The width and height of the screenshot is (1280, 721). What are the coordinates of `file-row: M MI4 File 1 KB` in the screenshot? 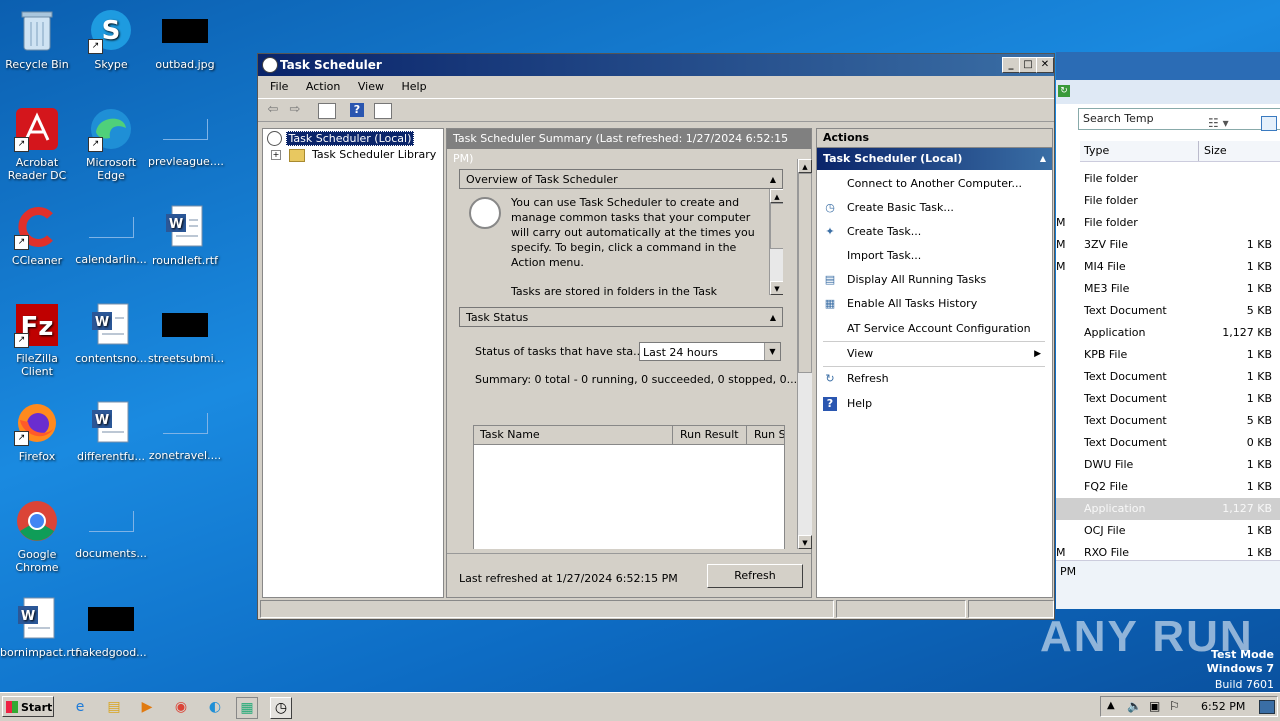 It's located at (1168, 267).